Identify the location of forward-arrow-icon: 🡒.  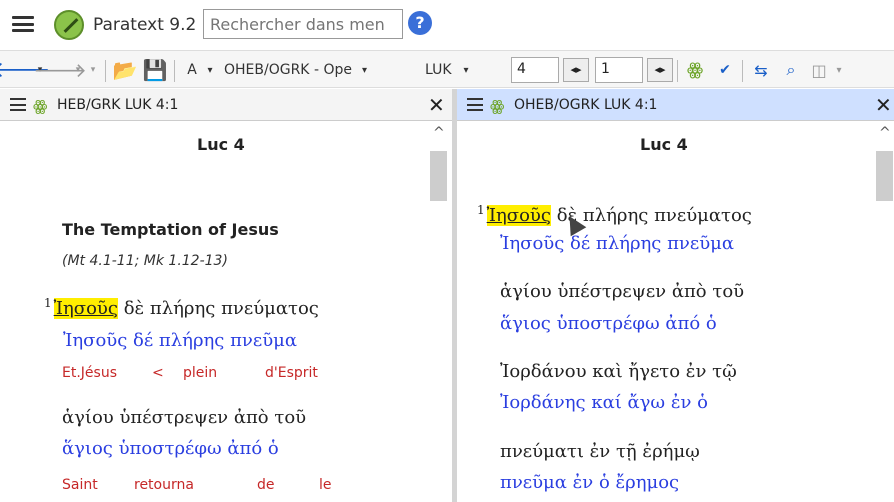
(60, 70).